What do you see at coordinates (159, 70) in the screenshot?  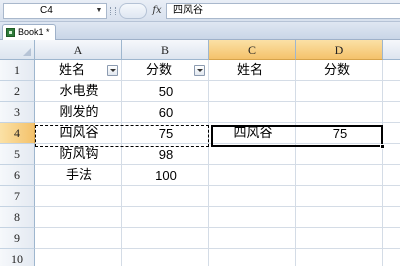 I see `cell-b1: 分数` at bounding box center [159, 70].